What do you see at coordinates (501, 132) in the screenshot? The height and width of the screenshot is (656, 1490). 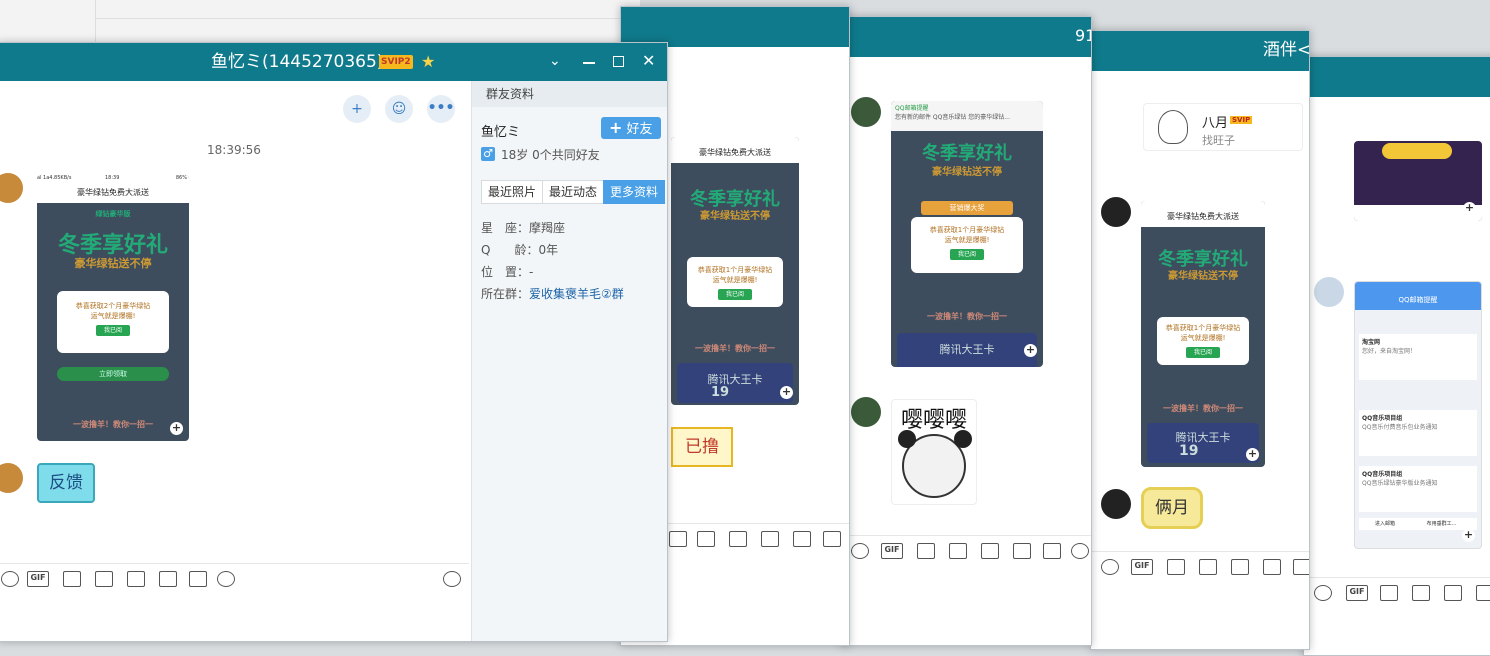 I see `member-name: 鱼忆ミ` at bounding box center [501, 132].